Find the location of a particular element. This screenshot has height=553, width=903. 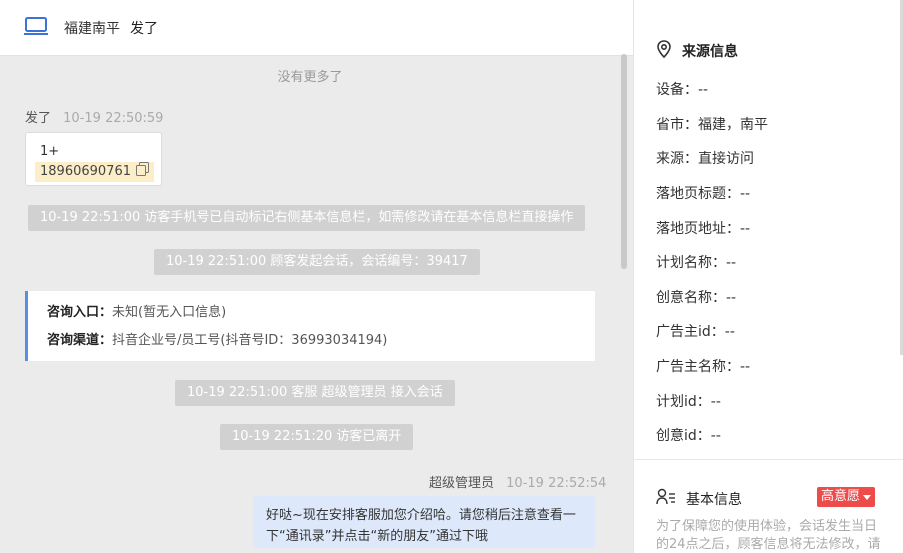

entry-label: 咨询入口： is located at coordinates (80, 312).